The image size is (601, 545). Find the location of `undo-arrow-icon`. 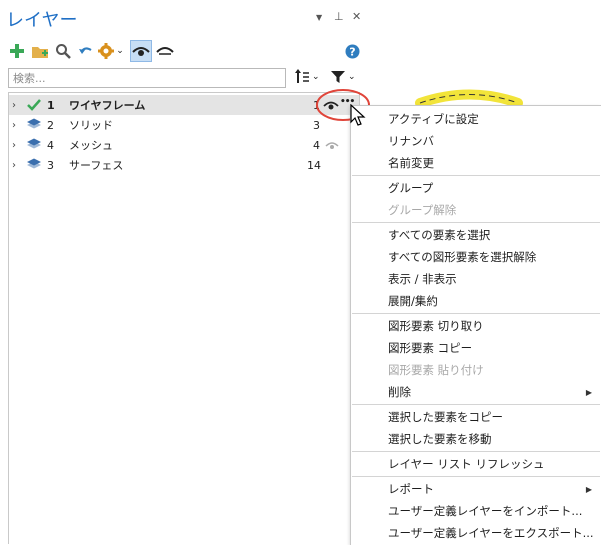

undo-arrow-icon is located at coordinates (85, 50).